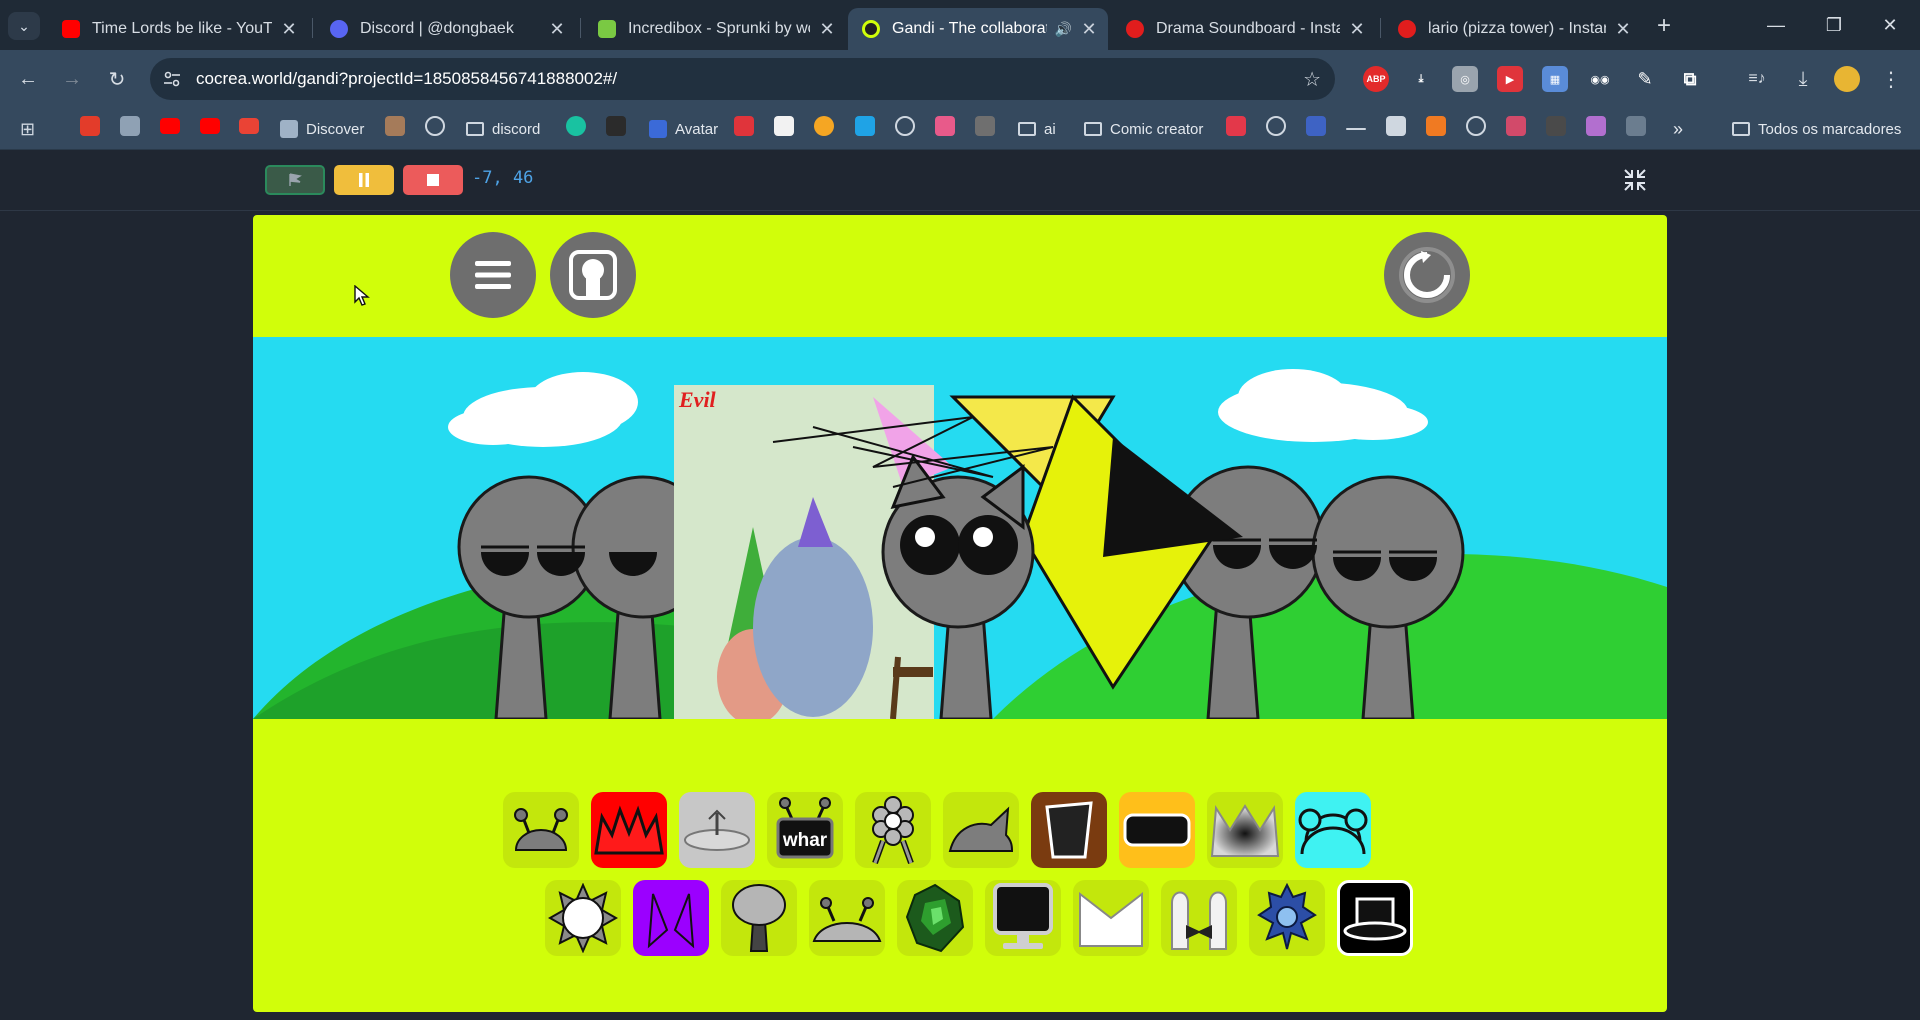 The width and height of the screenshot is (1920, 1020). What do you see at coordinates (1890, 25) in the screenshot?
I see `close-window-button: ✕` at bounding box center [1890, 25].